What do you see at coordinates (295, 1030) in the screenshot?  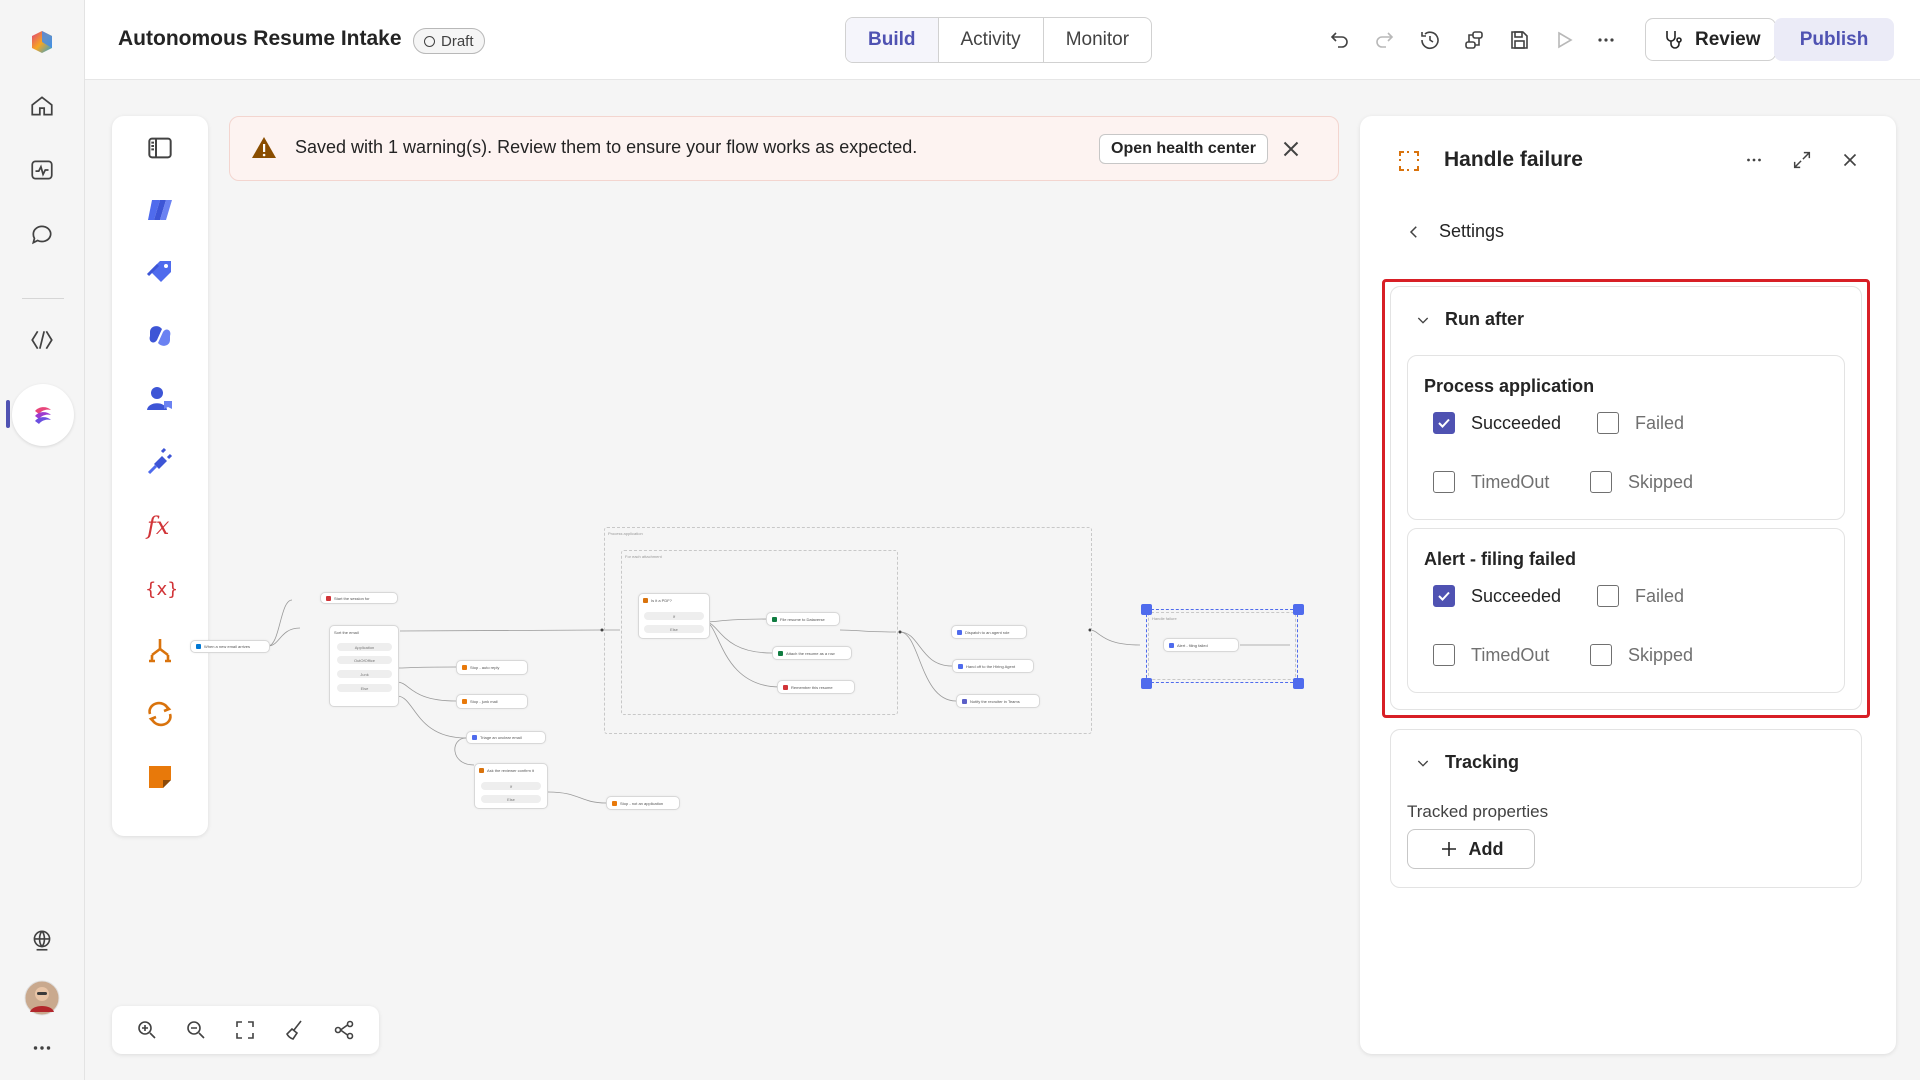 I see `clean-up-icon` at bounding box center [295, 1030].